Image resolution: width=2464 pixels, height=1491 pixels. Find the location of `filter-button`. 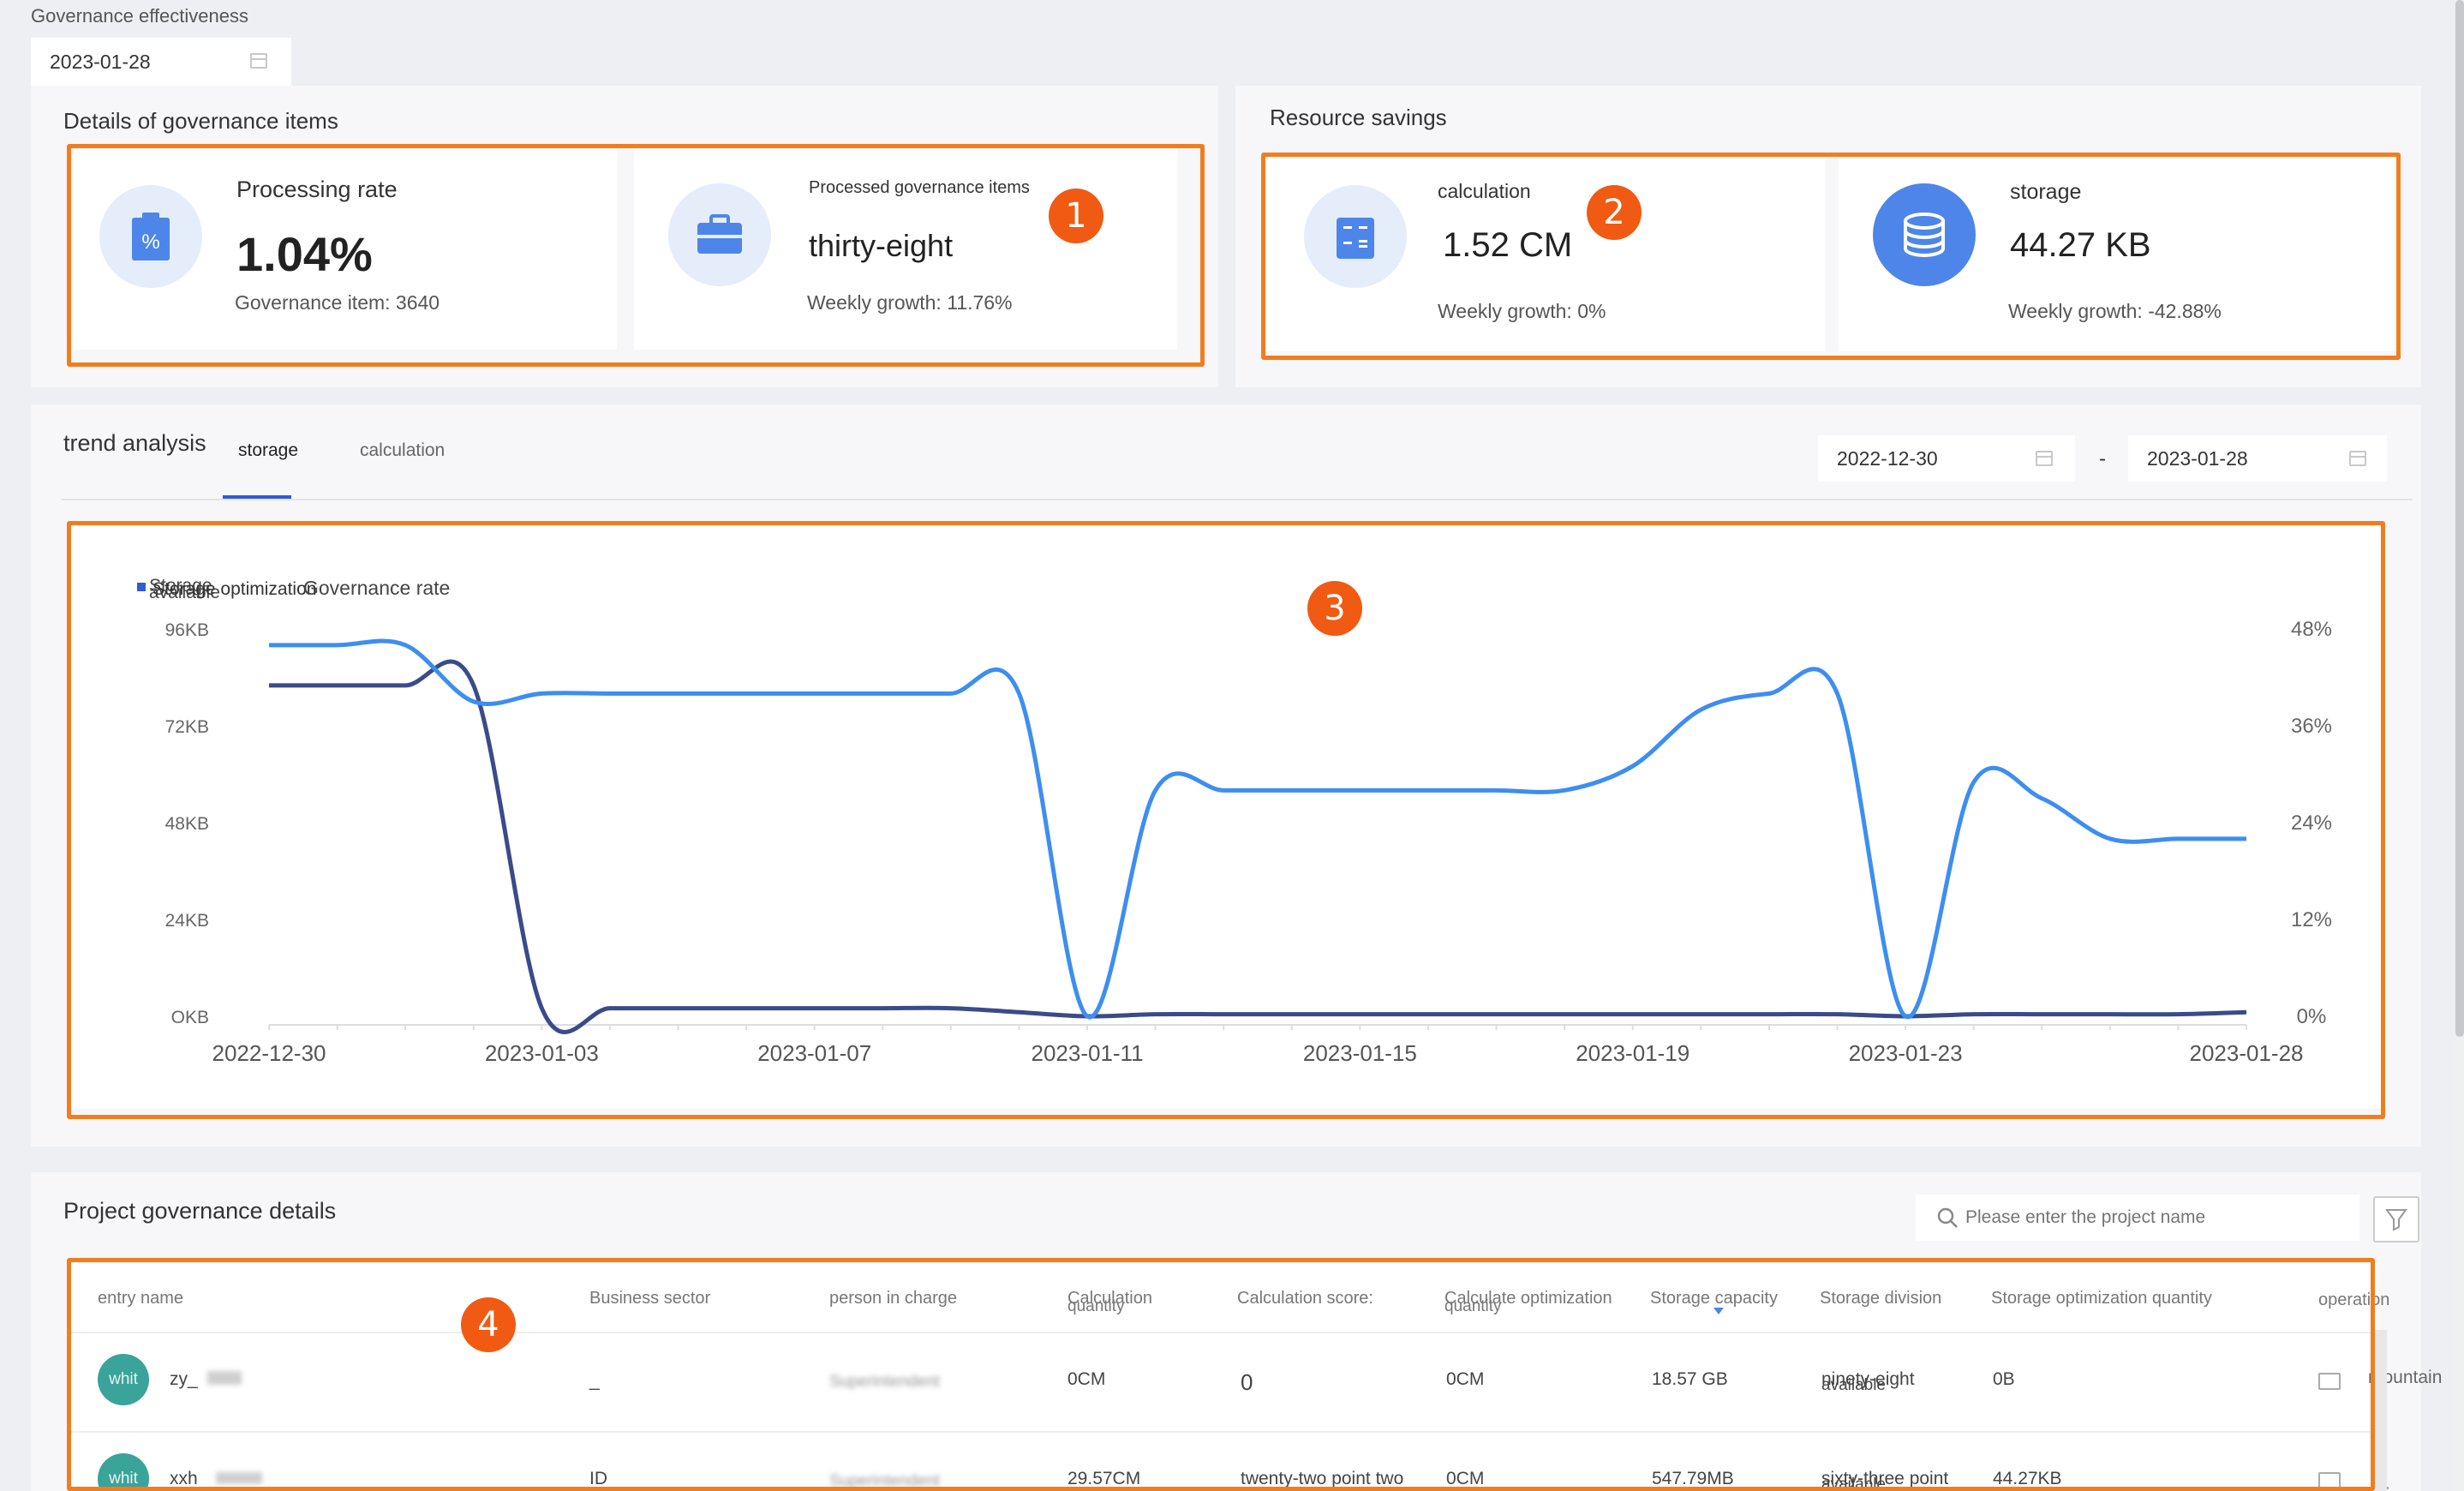

filter-button is located at coordinates (2396, 1219).